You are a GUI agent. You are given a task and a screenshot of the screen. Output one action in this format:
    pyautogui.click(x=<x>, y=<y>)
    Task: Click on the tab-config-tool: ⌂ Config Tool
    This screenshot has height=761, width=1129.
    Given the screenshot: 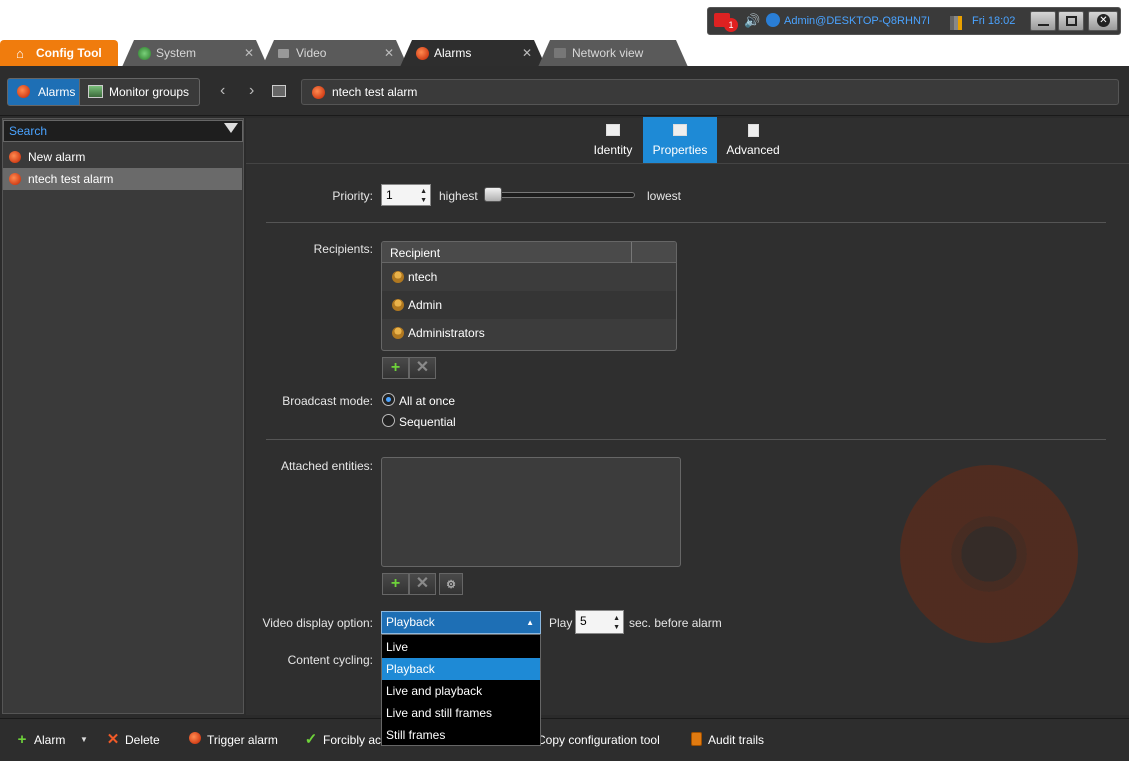 What is the action you would take?
    pyautogui.click(x=59, y=53)
    